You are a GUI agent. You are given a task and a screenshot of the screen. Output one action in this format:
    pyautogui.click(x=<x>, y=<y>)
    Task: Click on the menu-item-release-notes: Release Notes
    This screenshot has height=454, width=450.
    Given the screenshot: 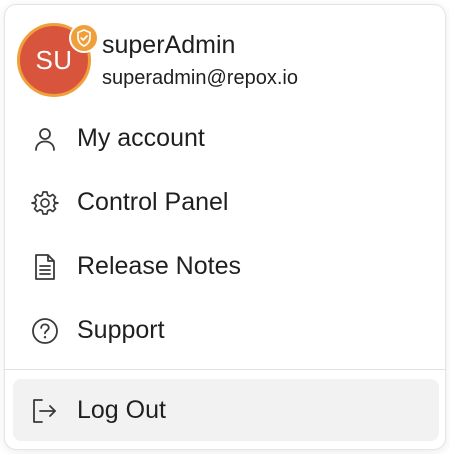 What is the action you would take?
    pyautogui.click(x=226, y=266)
    